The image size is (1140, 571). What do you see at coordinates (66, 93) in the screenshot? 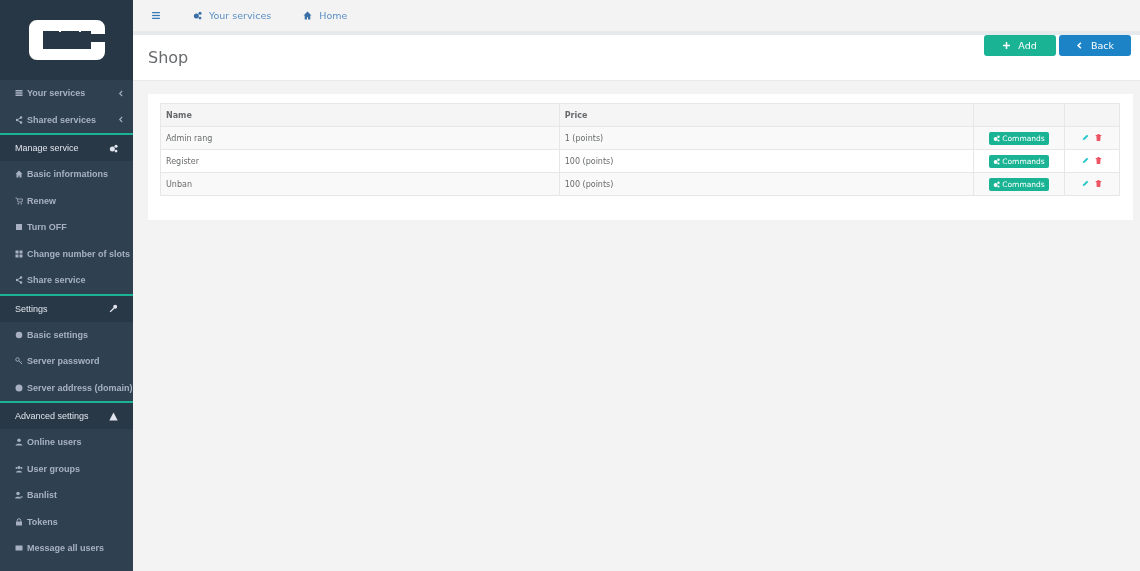
I see `sidebar-item: Your services` at bounding box center [66, 93].